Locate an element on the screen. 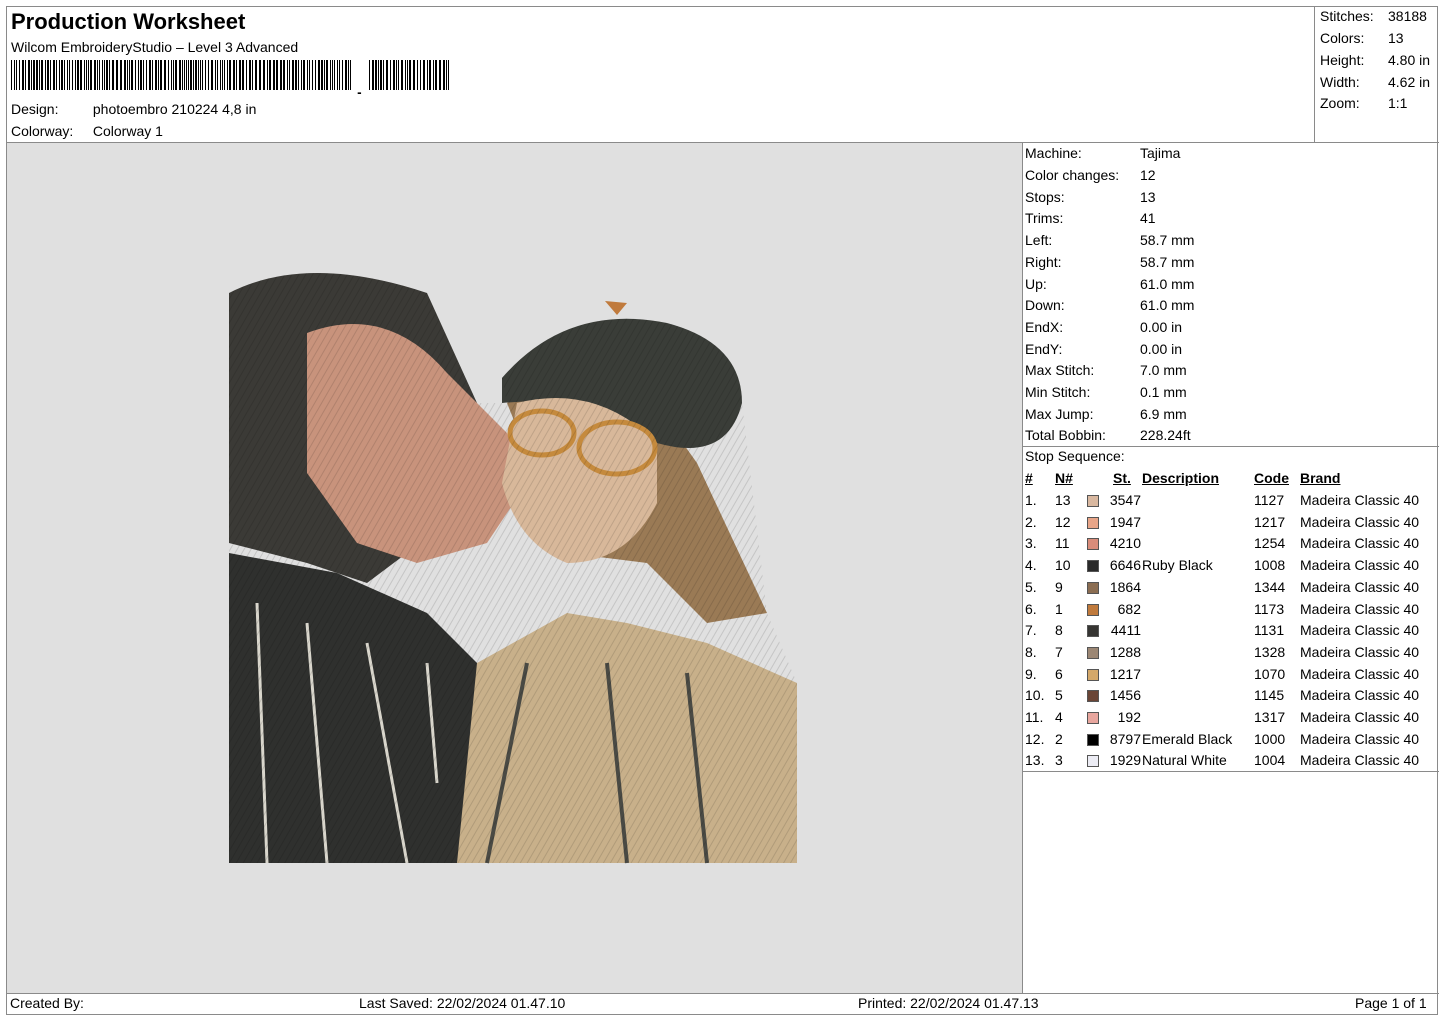 The height and width of the screenshot is (1021, 1445). stop-sequence-title: Stop Sequence: is located at coordinates (1075, 456).